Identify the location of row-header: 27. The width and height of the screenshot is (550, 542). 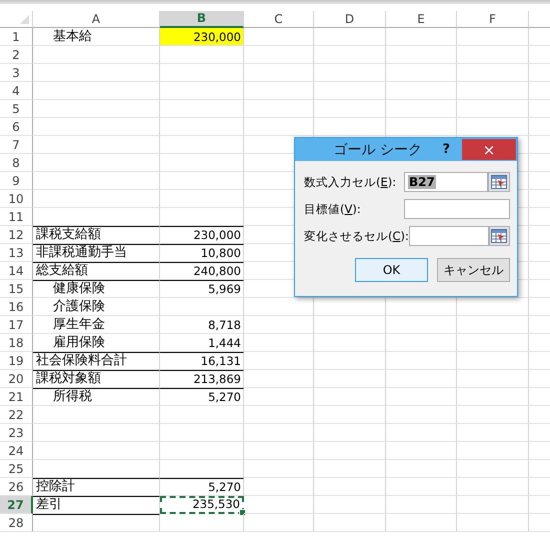
(16, 505).